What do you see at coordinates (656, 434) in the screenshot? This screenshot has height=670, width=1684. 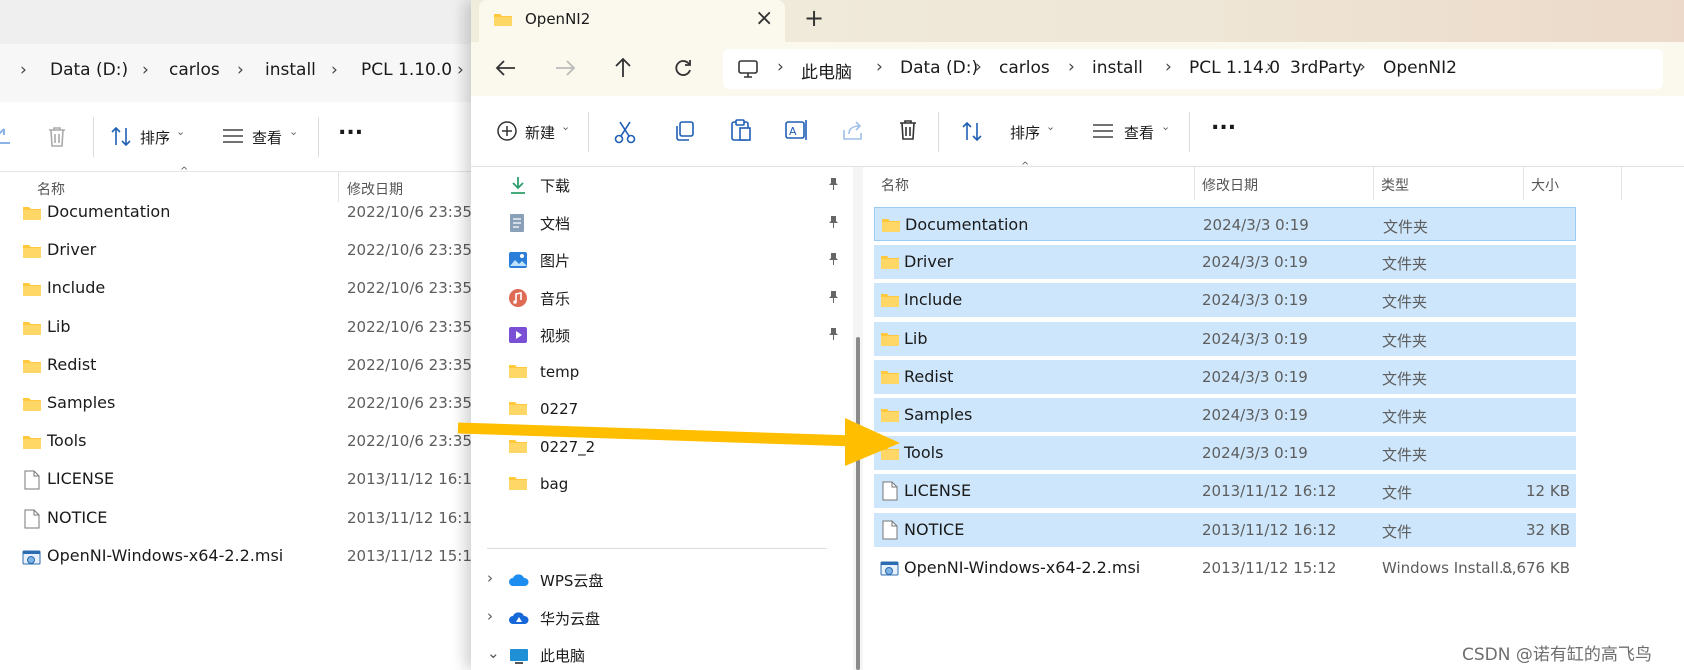 I see `arrow-shaft` at bounding box center [656, 434].